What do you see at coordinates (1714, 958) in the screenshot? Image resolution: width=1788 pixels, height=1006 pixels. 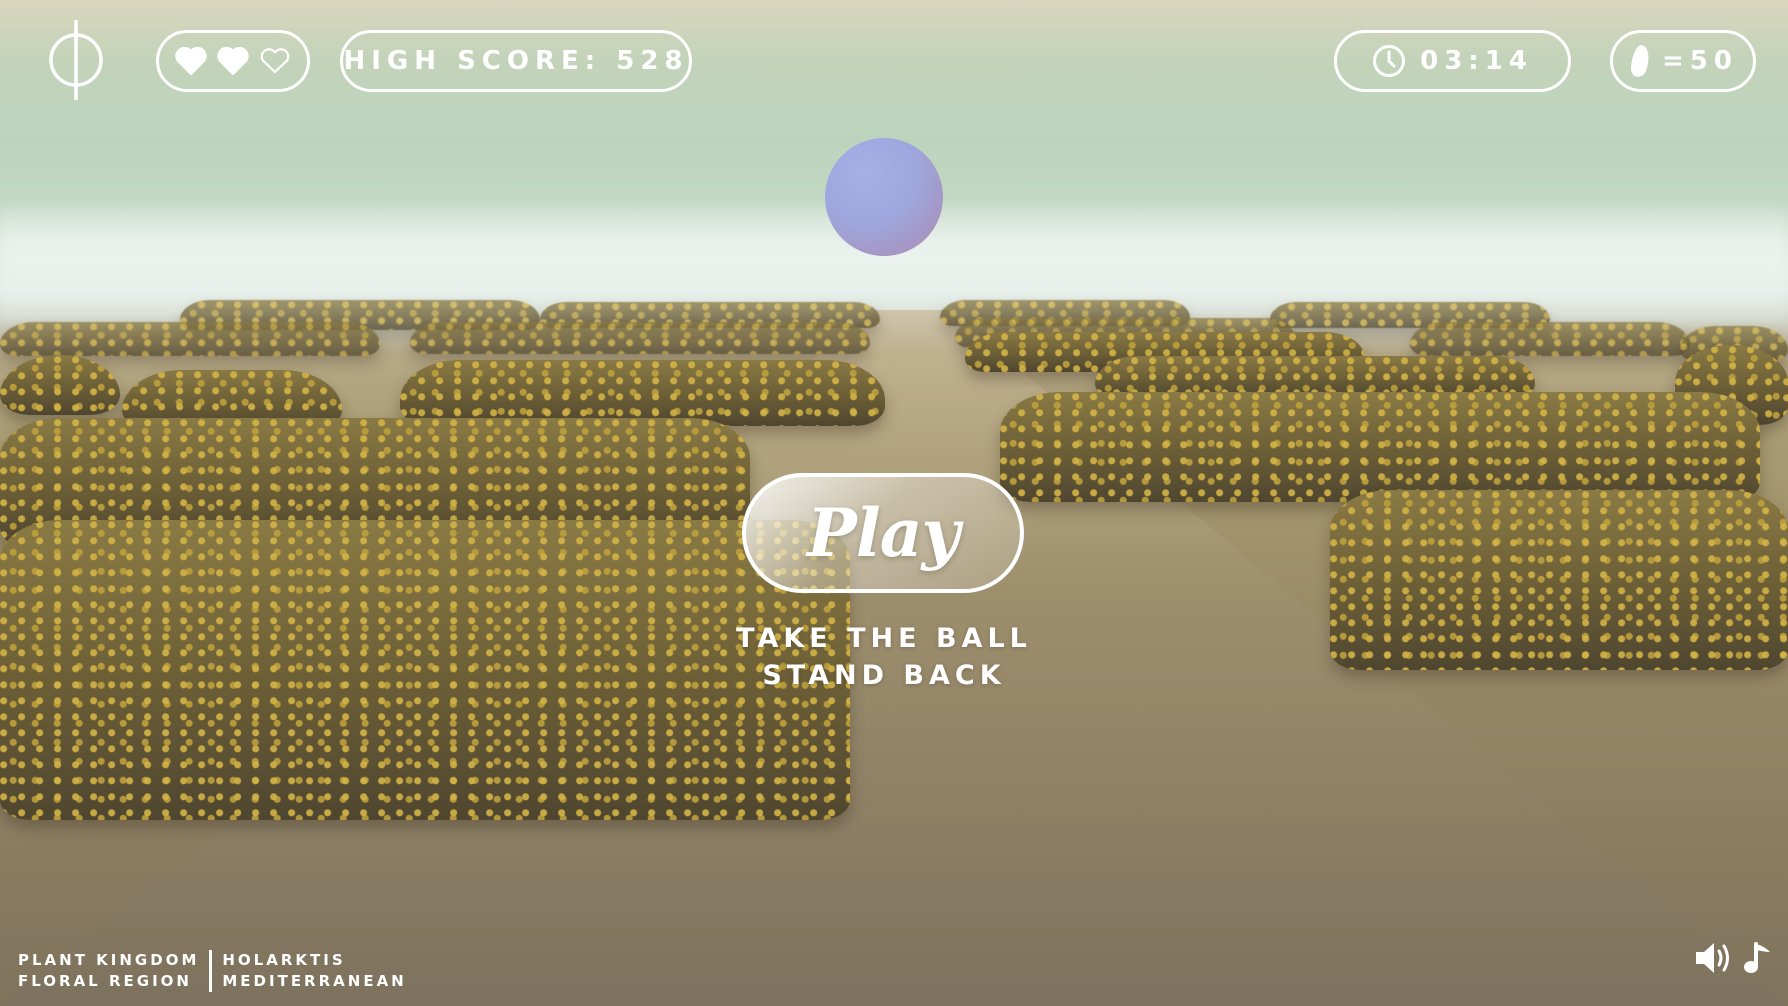 I see `speaker-icon` at bounding box center [1714, 958].